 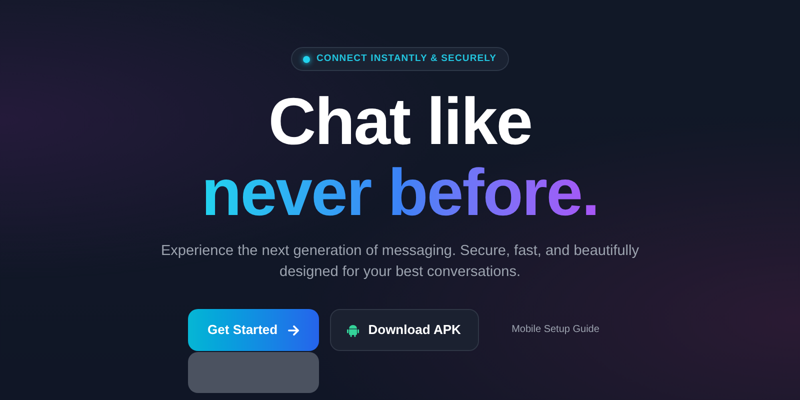 What do you see at coordinates (556, 329) in the screenshot?
I see `setup-guide-link: Mobile Setup Guide` at bounding box center [556, 329].